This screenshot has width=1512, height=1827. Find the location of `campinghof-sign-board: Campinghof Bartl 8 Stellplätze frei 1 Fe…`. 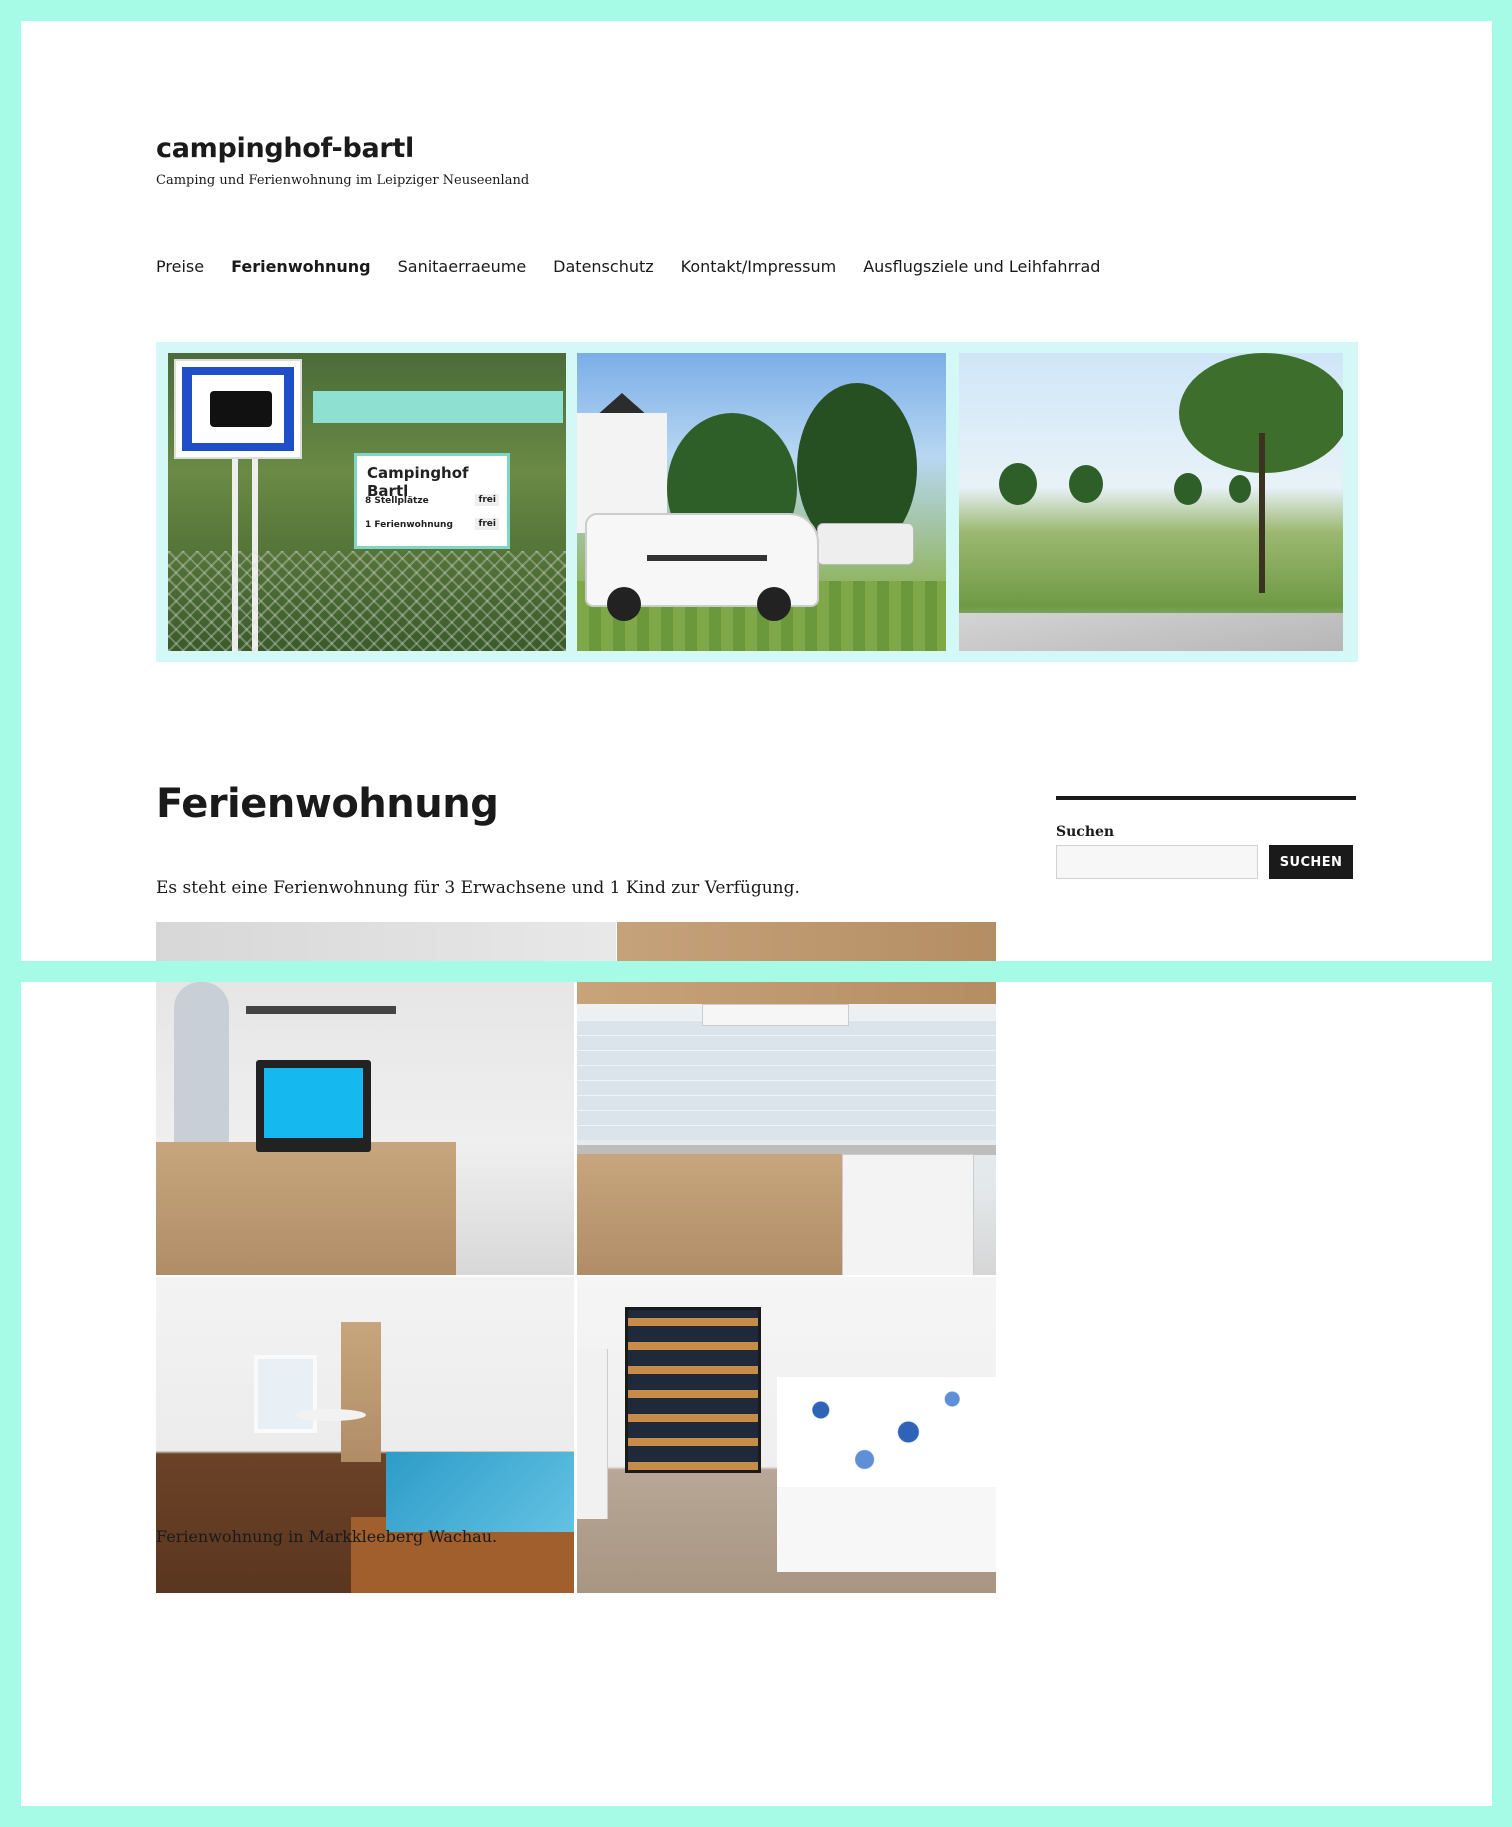

campinghof-sign-board: Campinghof Bartl 8 Stellplätze frei 1 Fe… is located at coordinates (432, 501).